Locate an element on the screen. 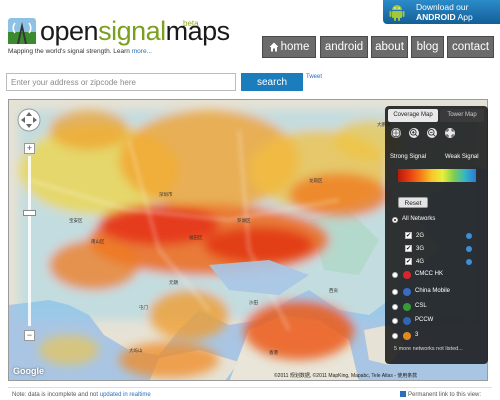 This screenshot has height=400, width=500. google-logo: Google is located at coordinates (28, 371).